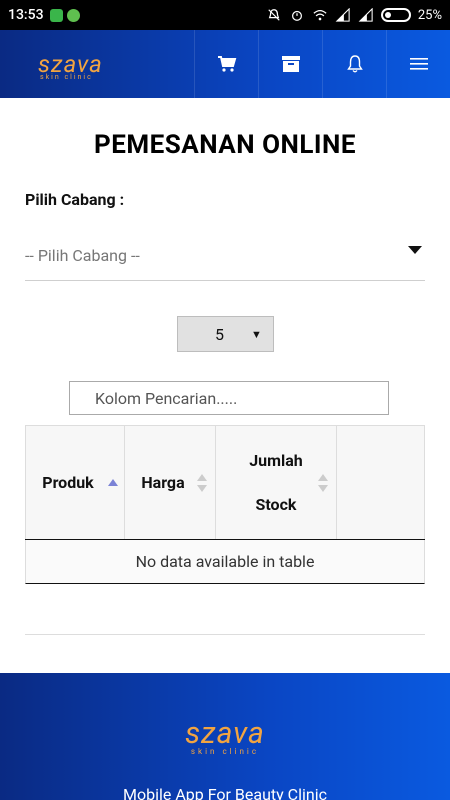  I want to click on mute-icon, so click(274, 15).